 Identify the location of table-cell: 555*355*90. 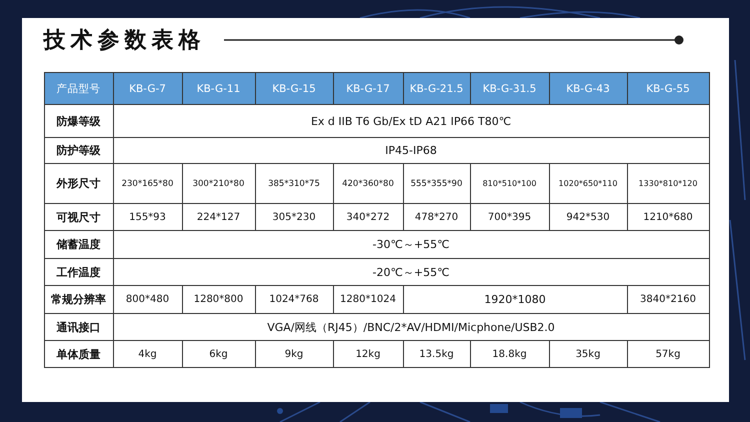
(437, 183).